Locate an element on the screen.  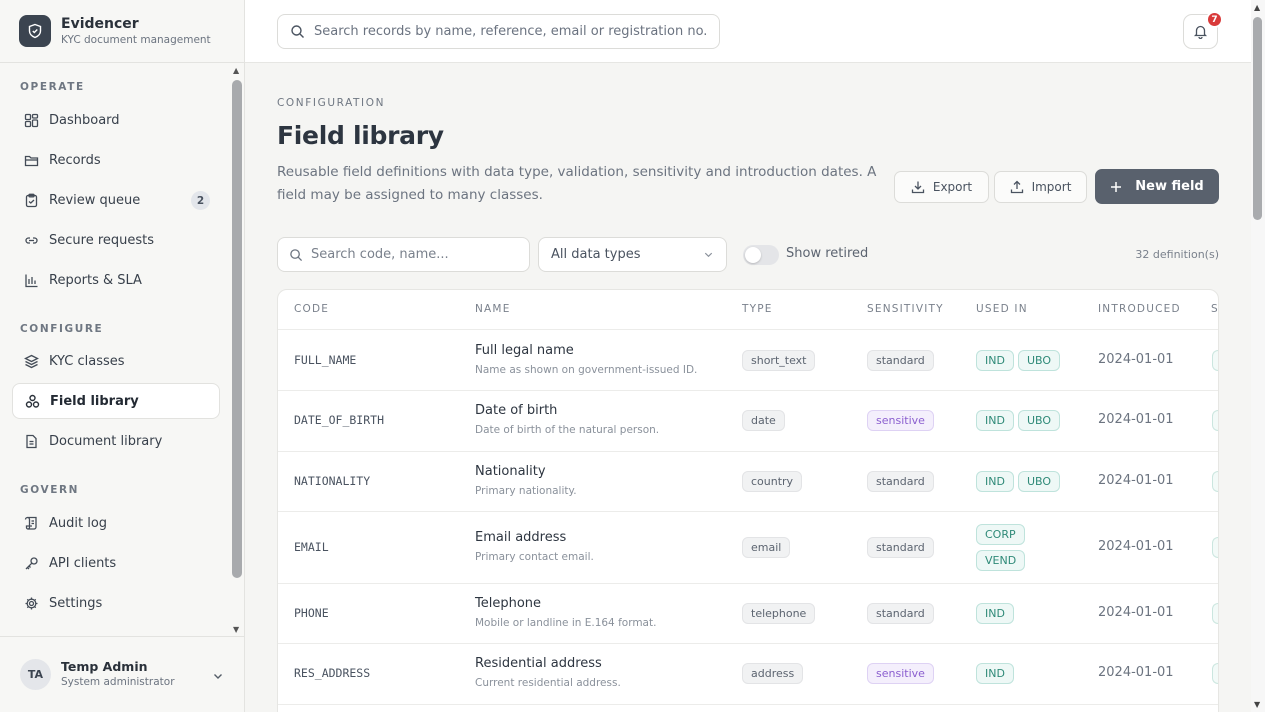
shield-icon is located at coordinates (35, 31).